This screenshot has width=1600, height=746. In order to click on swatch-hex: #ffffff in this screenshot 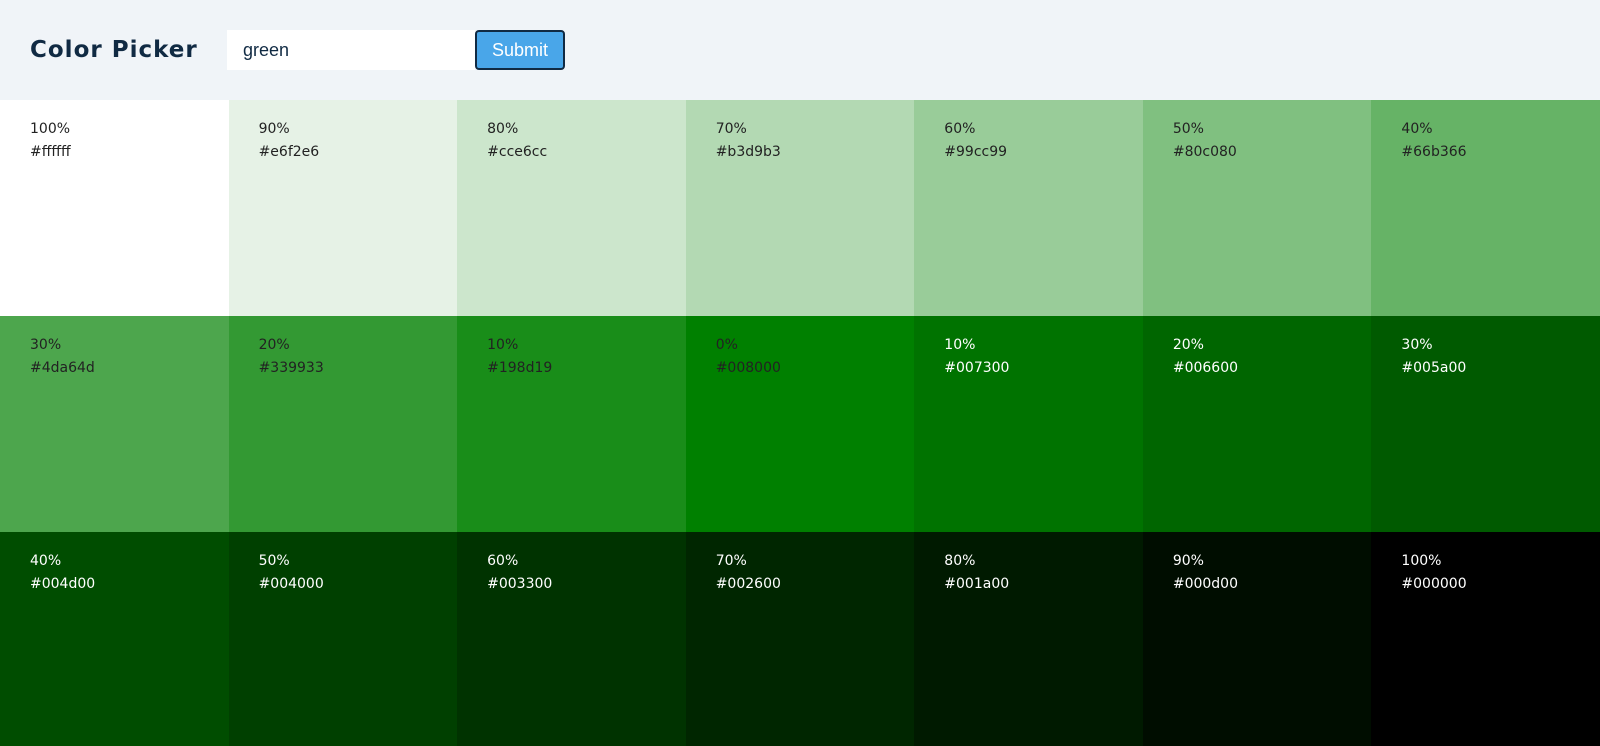, I will do `click(50, 152)`.